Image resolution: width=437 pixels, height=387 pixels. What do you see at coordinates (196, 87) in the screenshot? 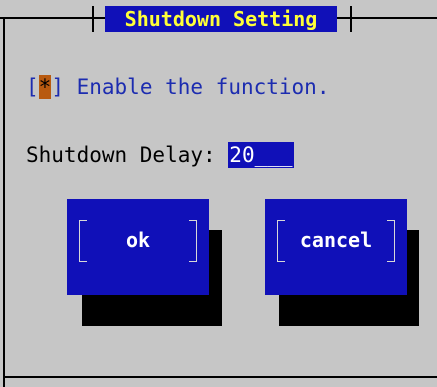
I see `checkbox-label: Enable the function.` at bounding box center [196, 87].